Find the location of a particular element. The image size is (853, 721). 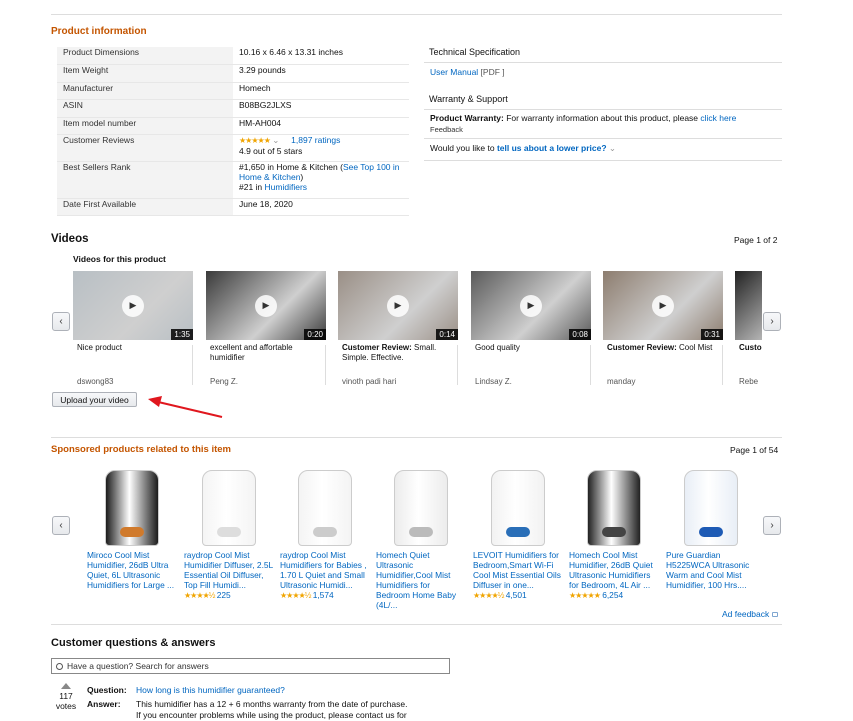

video-author: Lindsay Z. is located at coordinates (493, 381).